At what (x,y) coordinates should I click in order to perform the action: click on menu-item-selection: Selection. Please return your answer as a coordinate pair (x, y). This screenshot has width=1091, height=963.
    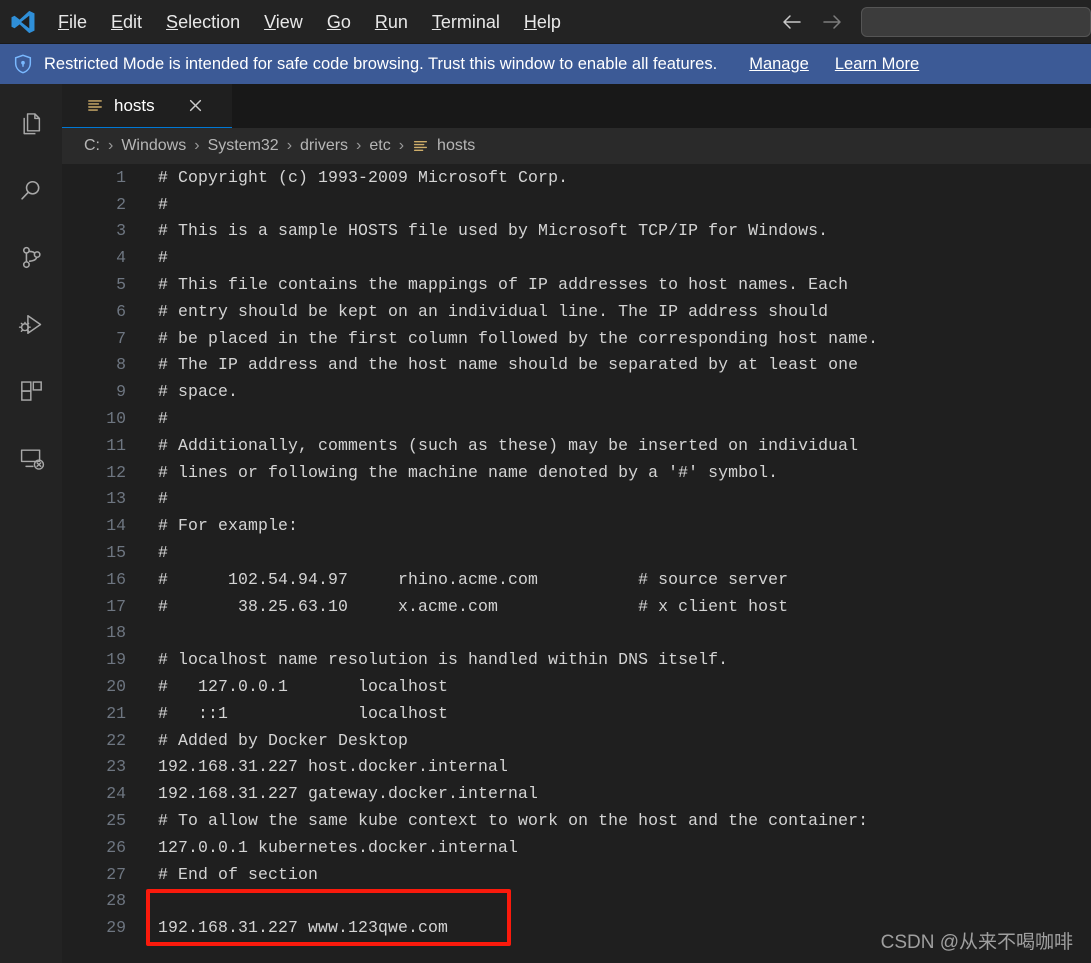
    Looking at the image, I should click on (203, 22).